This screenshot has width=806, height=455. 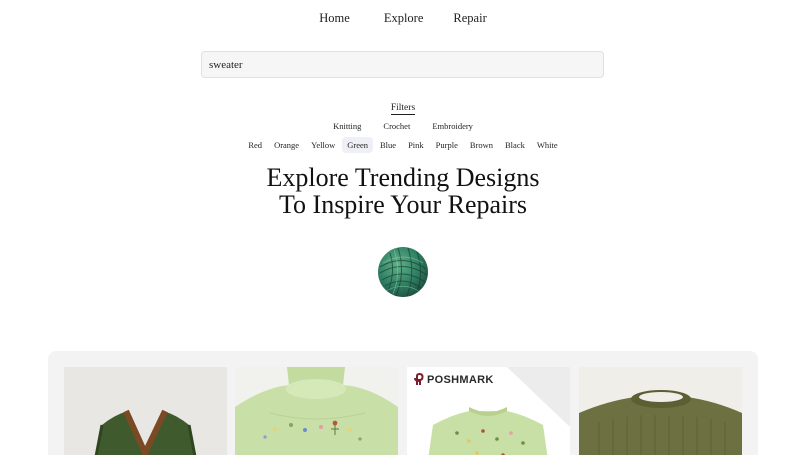 What do you see at coordinates (460, 379) in the screenshot?
I see `poshmark-badge-text: POSHMARK` at bounding box center [460, 379].